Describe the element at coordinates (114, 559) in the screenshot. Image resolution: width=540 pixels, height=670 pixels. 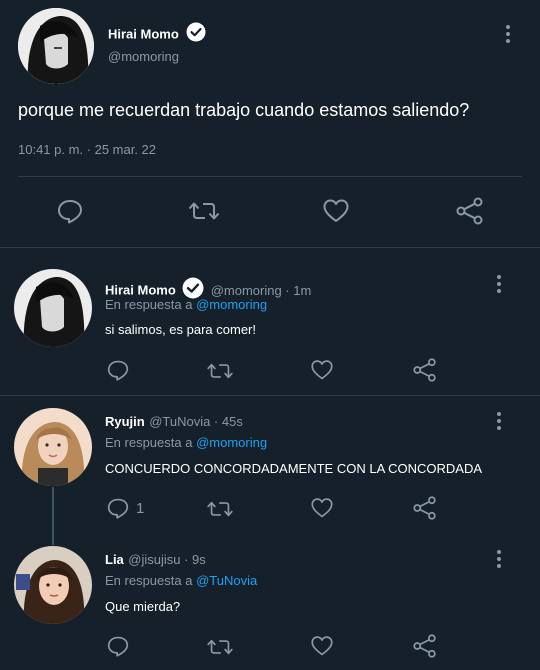
I see `author-name: Lia` at that location.